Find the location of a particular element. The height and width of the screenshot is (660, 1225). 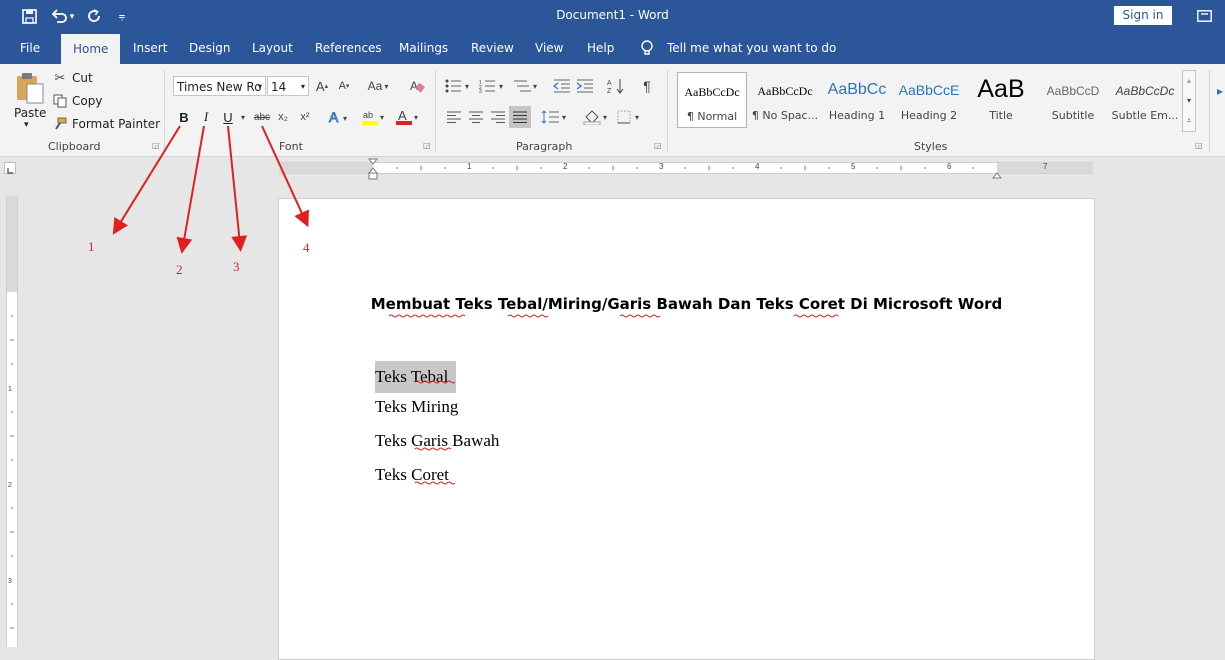

line-teks-tebal: Teks Tebal is located at coordinates (416, 377).